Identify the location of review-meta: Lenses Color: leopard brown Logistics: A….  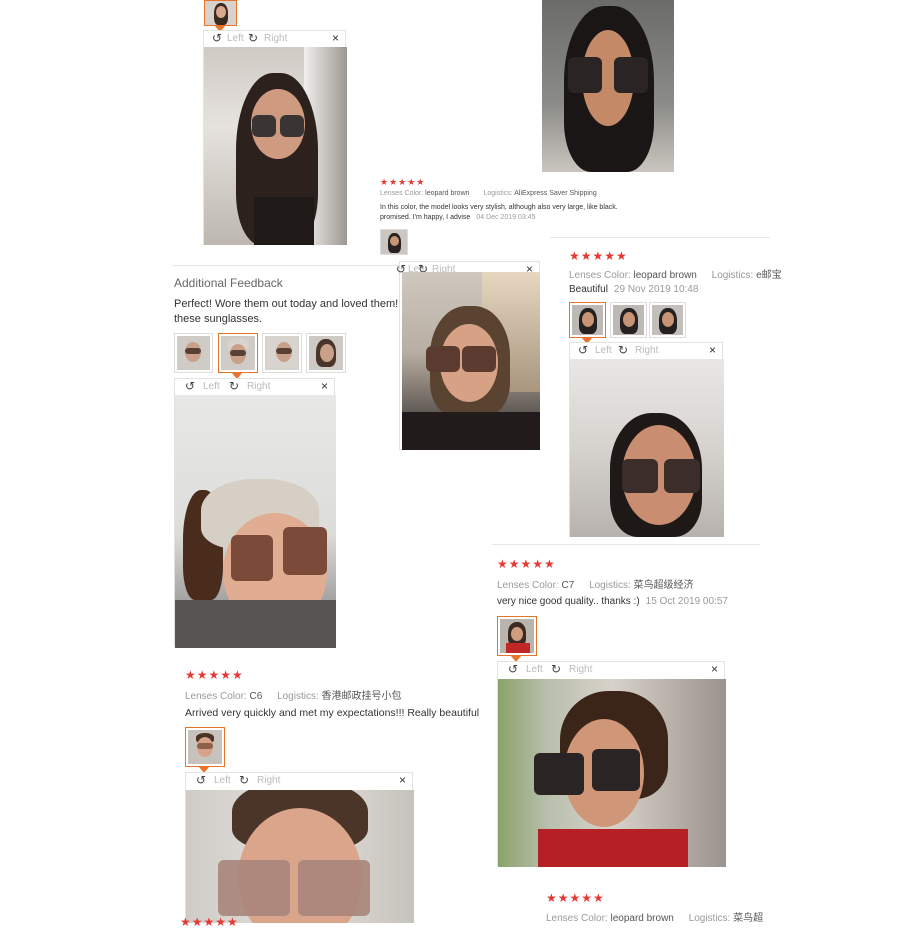
(488, 193).